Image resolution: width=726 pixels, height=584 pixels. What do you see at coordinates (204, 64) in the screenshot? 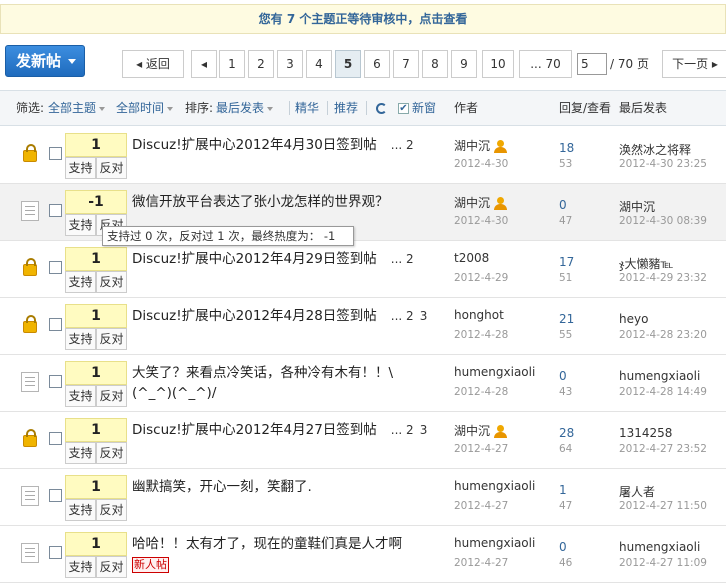
I see `prev-page-button: ◂` at bounding box center [204, 64].